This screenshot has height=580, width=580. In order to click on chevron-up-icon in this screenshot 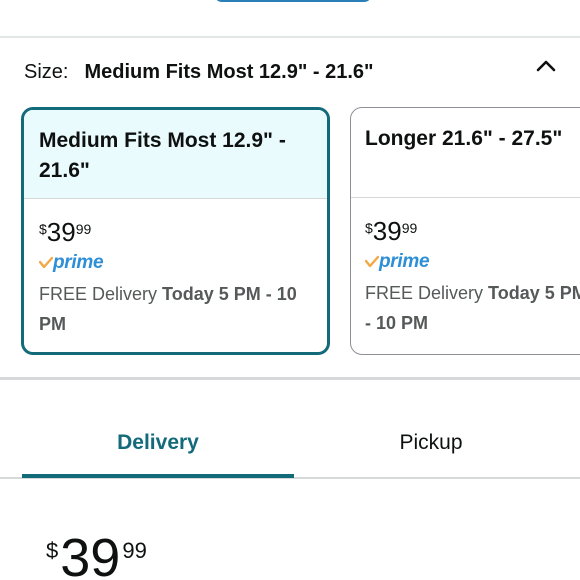, I will do `click(546, 66)`.